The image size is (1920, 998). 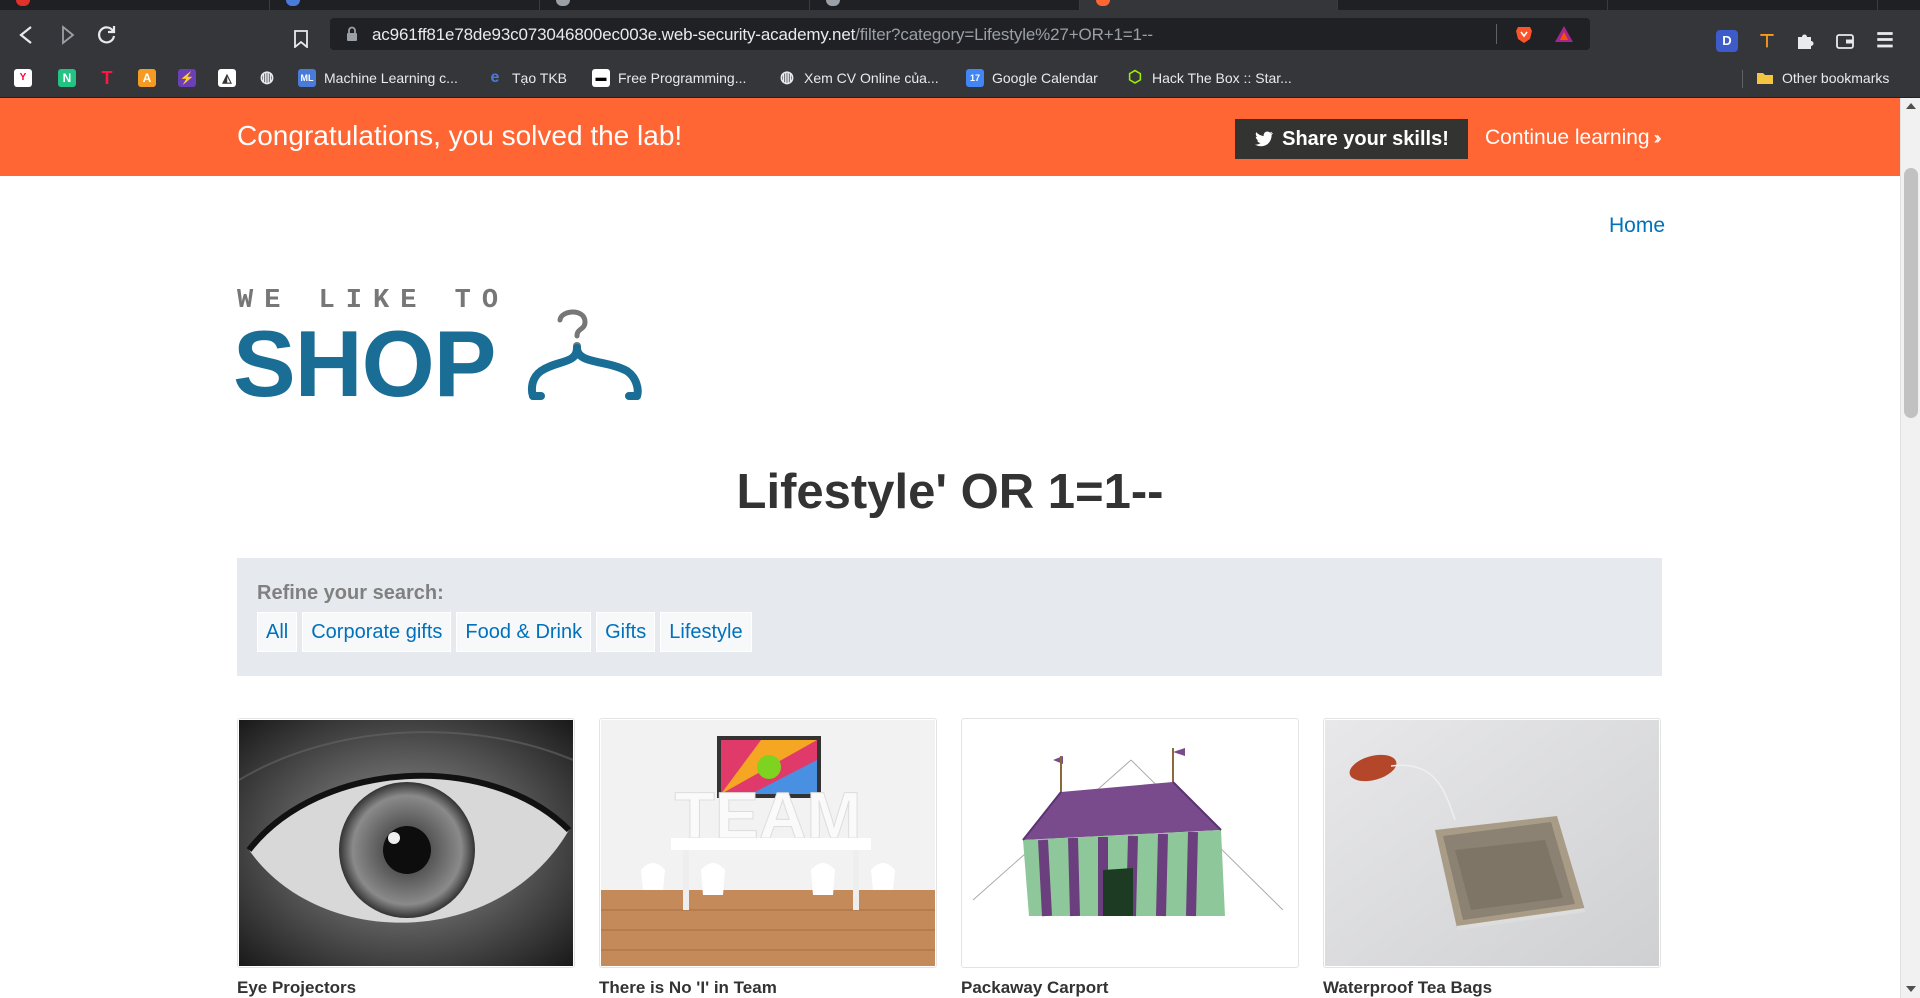 What do you see at coordinates (626, 632) in the screenshot?
I see `filter-gifts: Gifts` at bounding box center [626, 632].